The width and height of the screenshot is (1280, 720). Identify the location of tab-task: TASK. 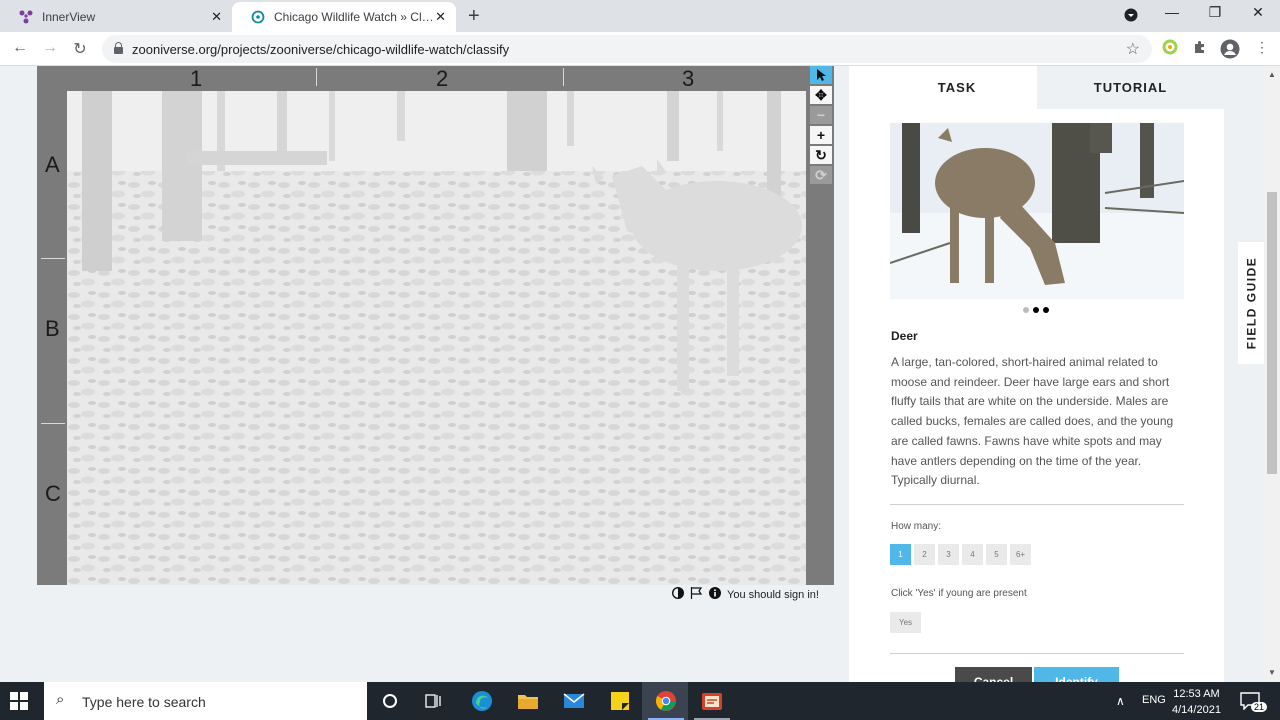
(957, 87).